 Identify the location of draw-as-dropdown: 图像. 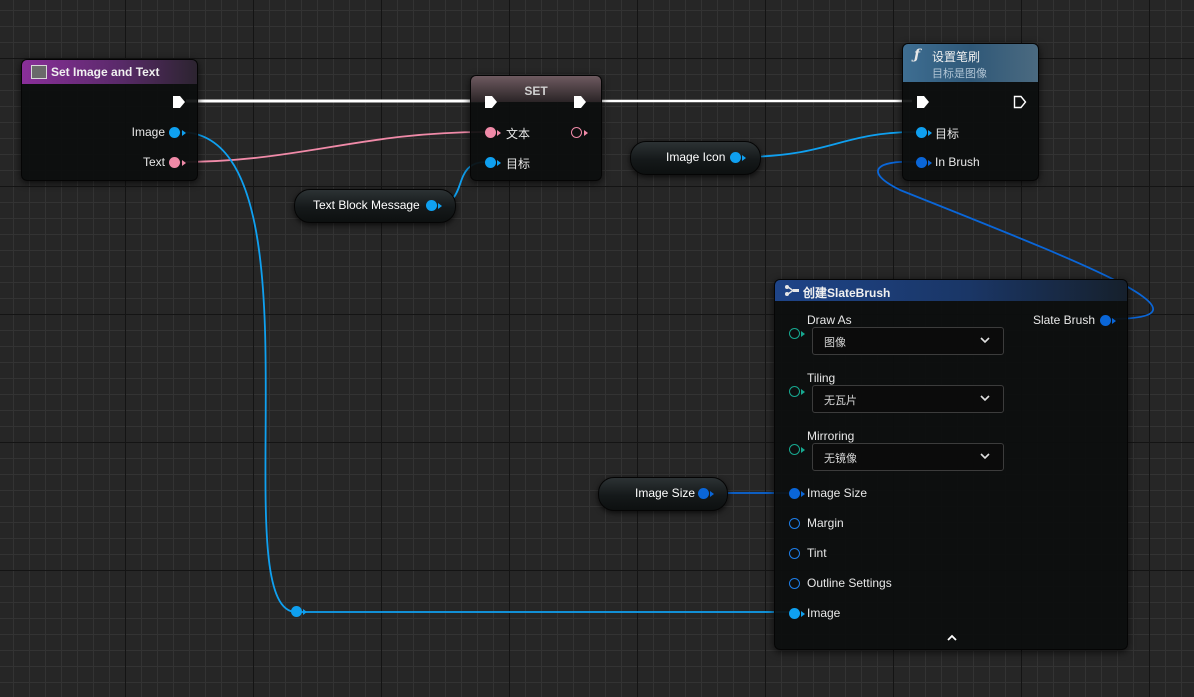
(908, 341).